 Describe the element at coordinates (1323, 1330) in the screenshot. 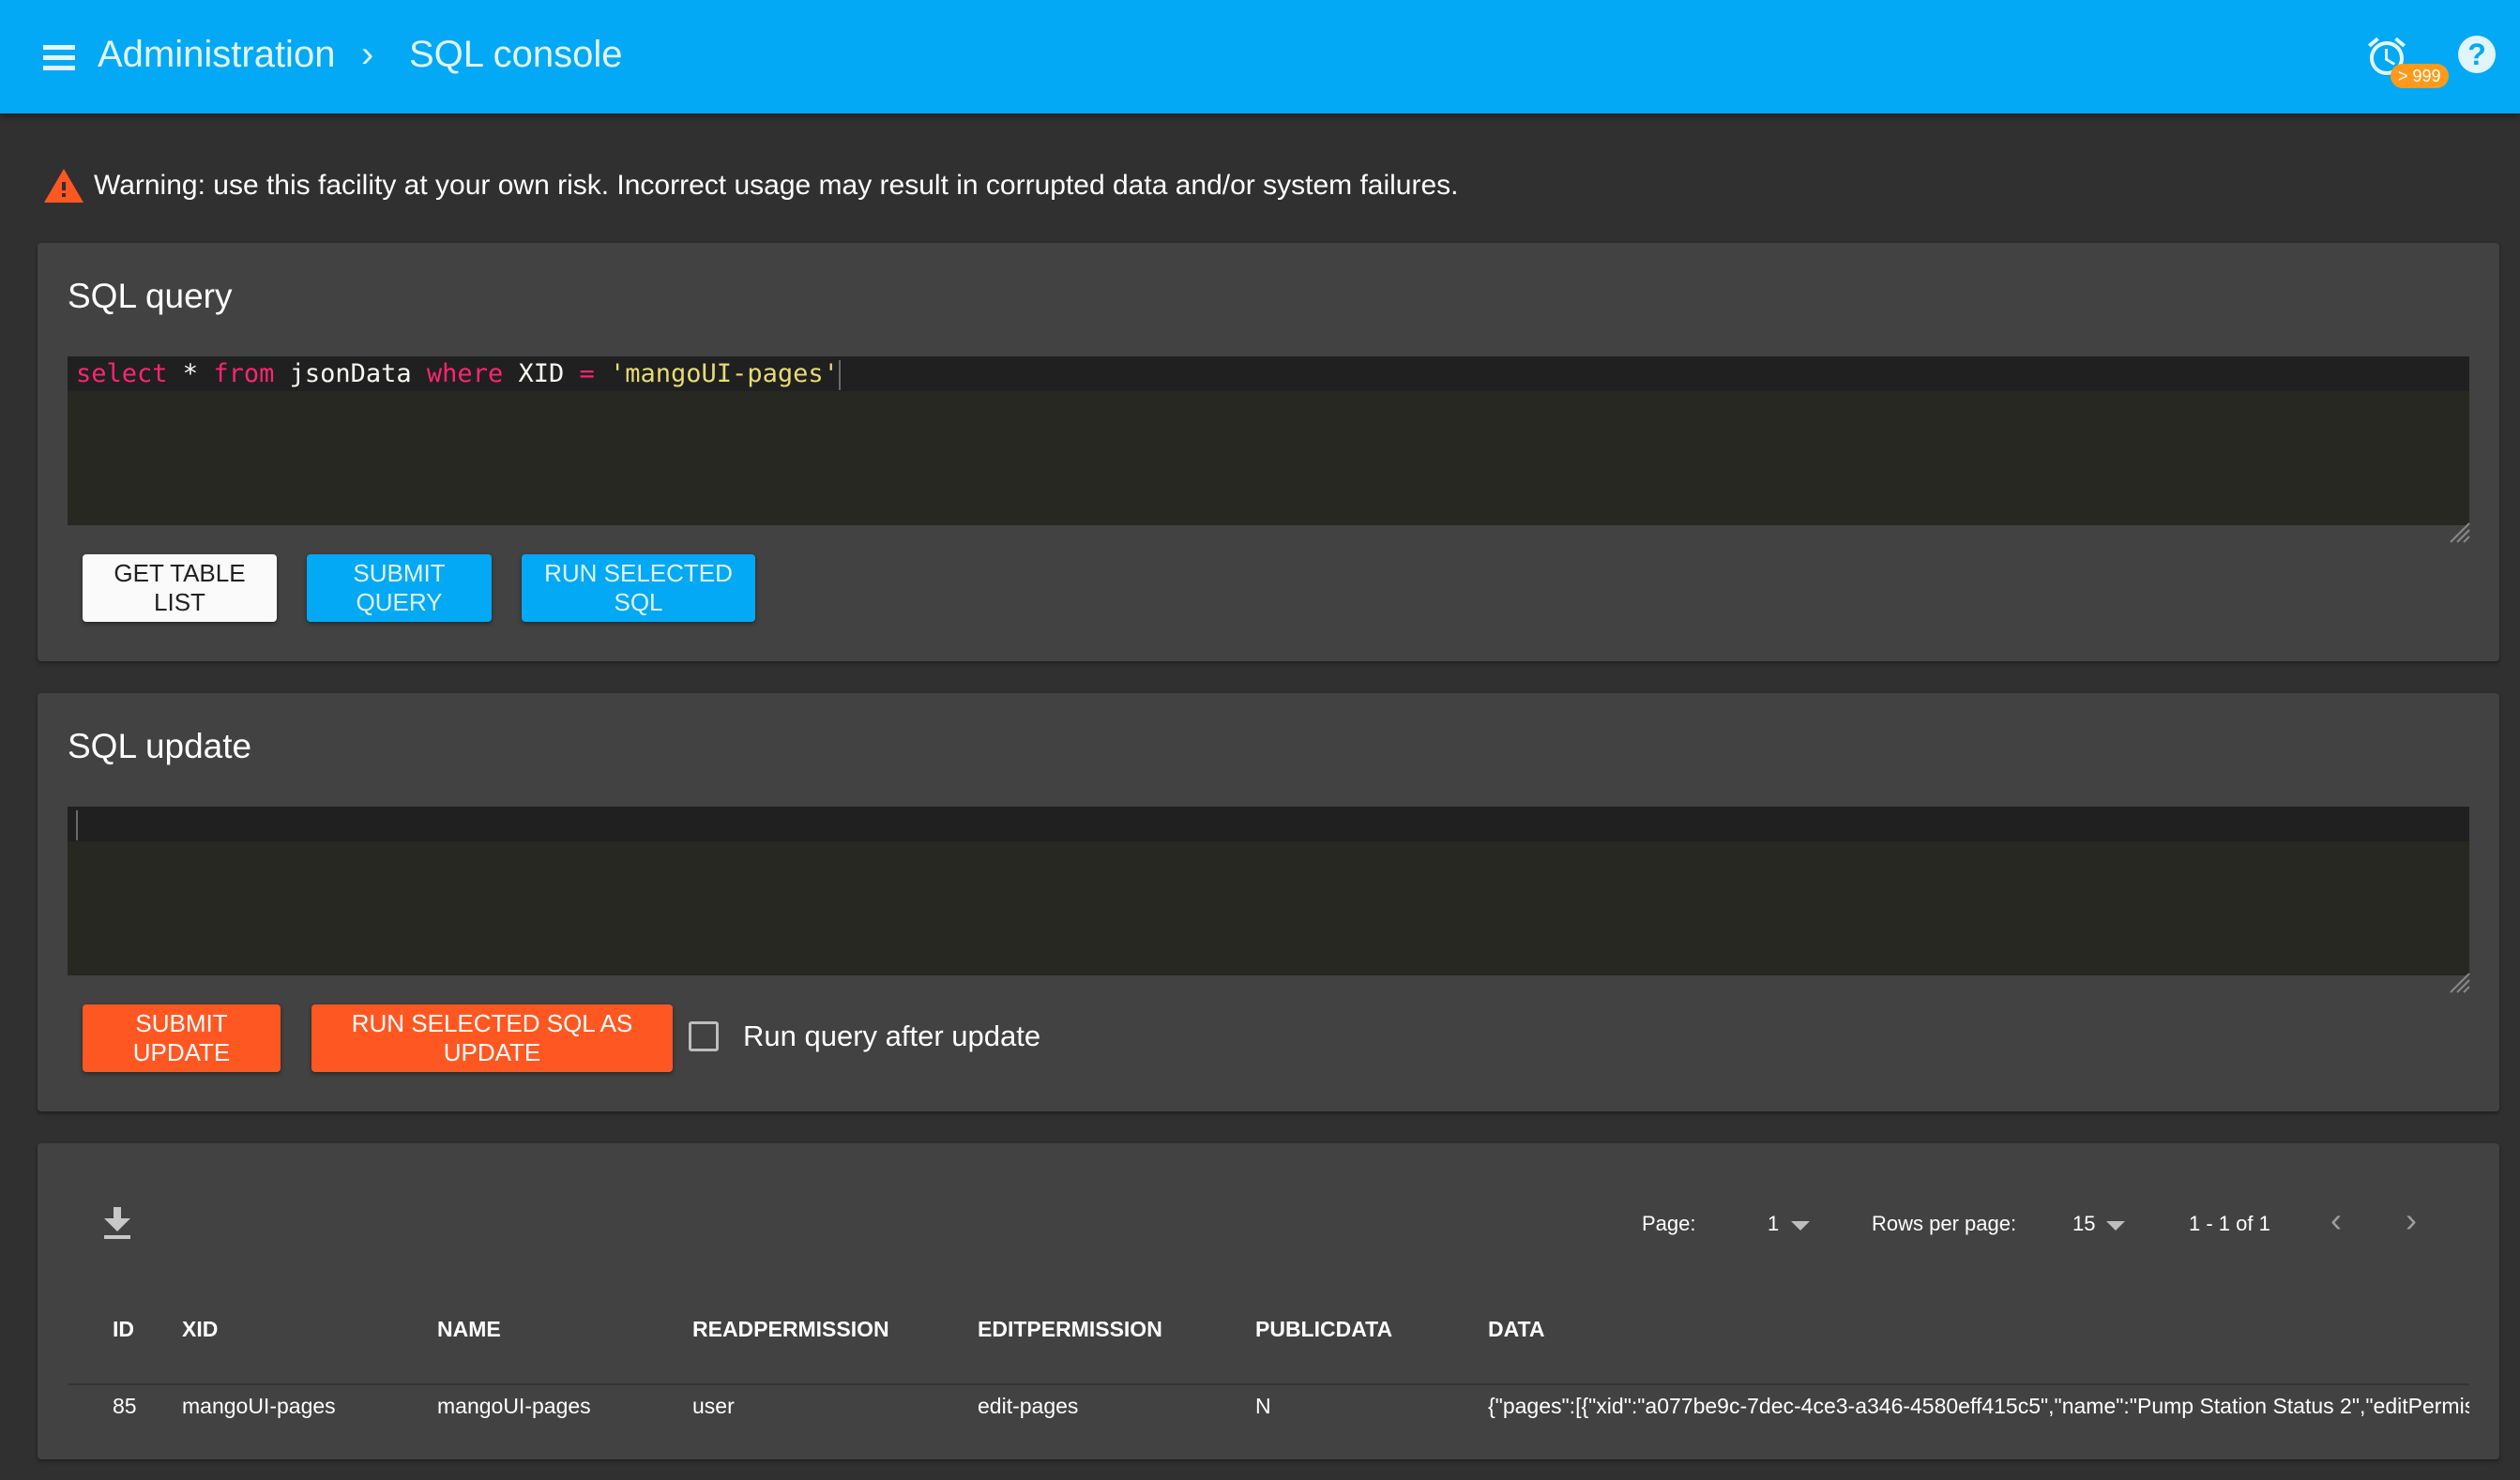

I see `column-header-publicdata: PUBLICDATA` at that location.